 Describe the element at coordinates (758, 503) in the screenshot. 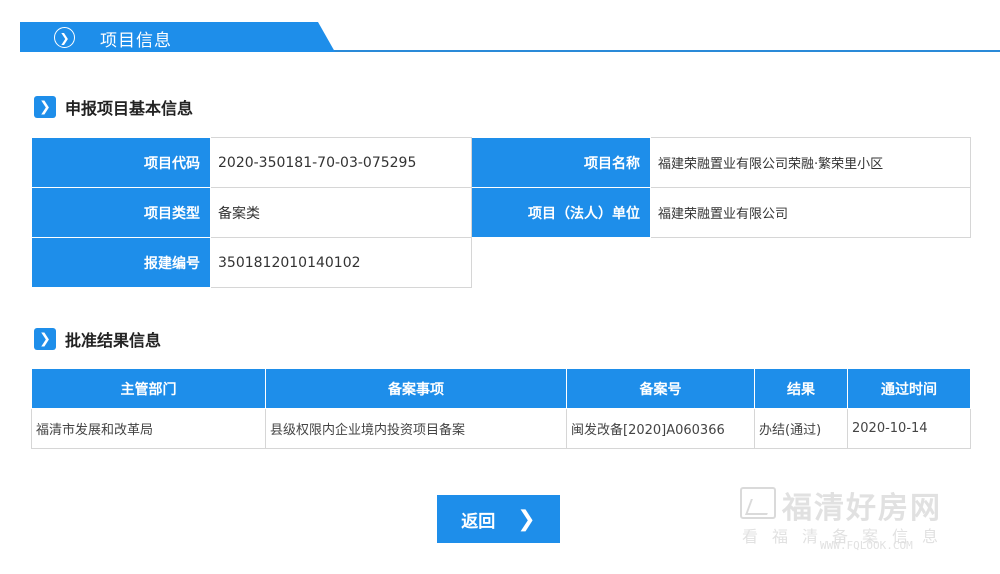

I see `house-logo-icon` at that location.